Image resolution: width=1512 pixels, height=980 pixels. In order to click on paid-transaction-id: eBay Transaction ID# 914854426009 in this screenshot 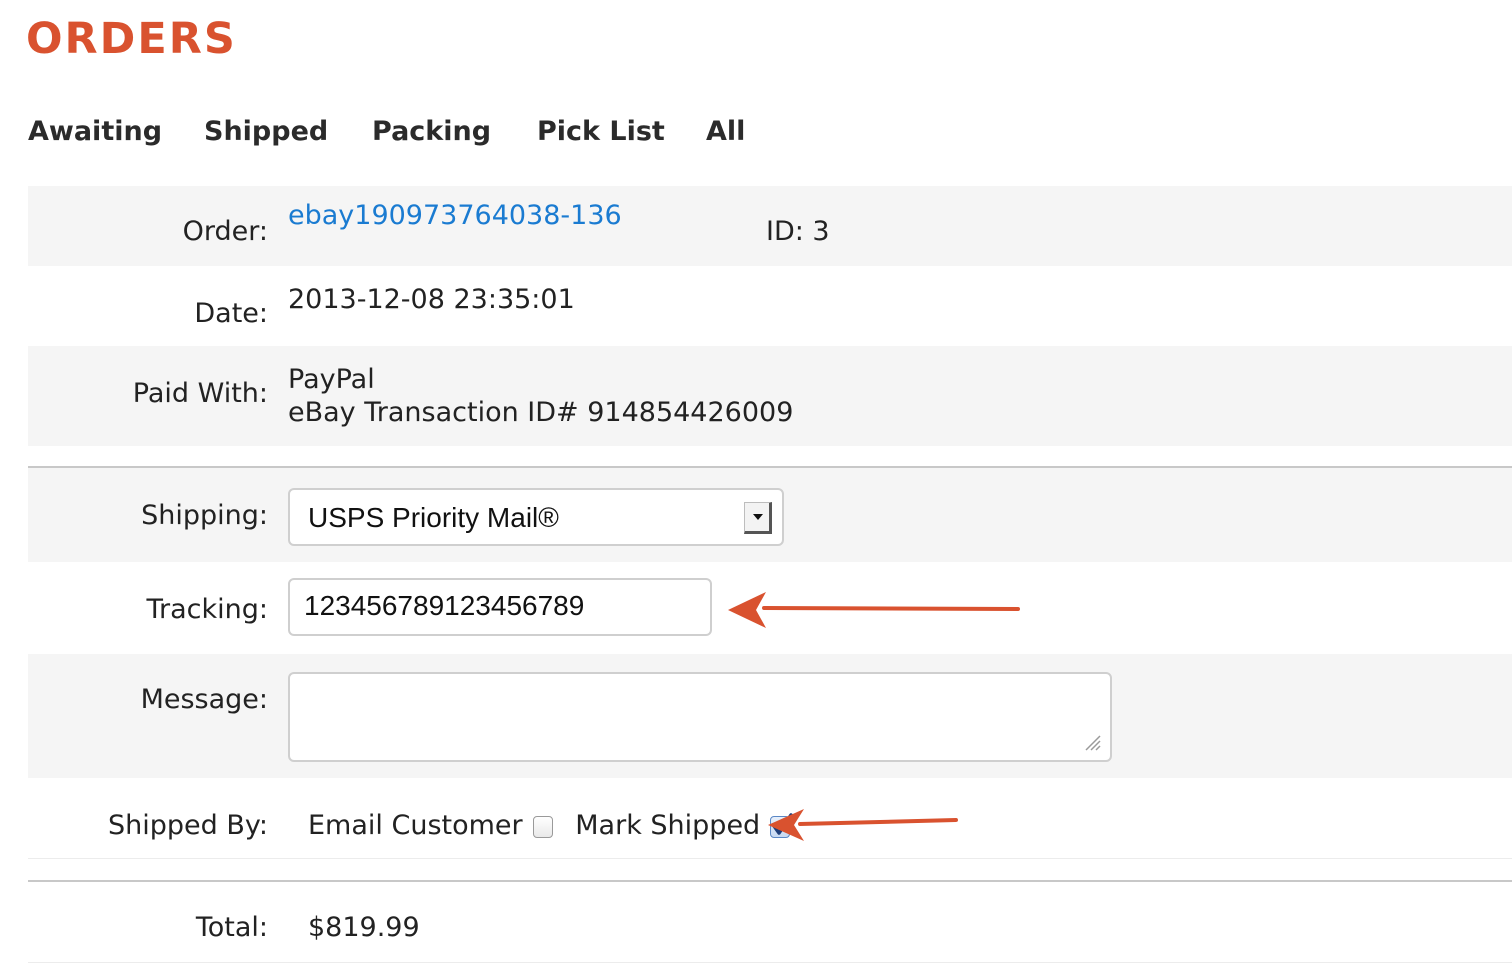, I will do `click(541, 412)`.